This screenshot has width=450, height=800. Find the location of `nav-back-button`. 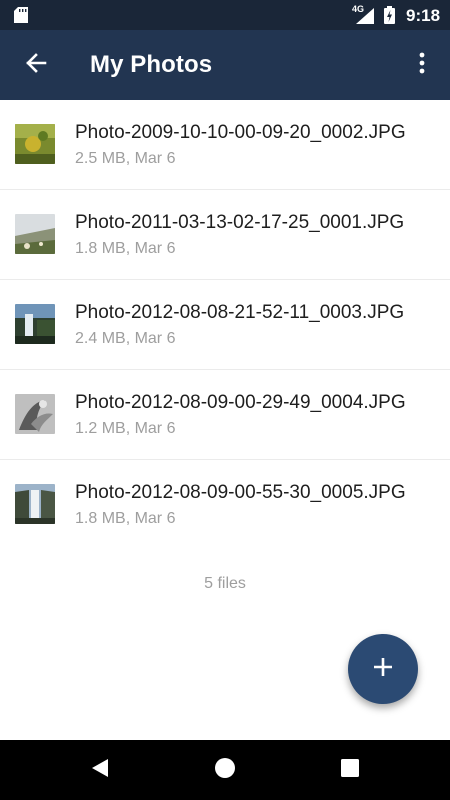

nav-back-button is located at coordinates (100, 770).